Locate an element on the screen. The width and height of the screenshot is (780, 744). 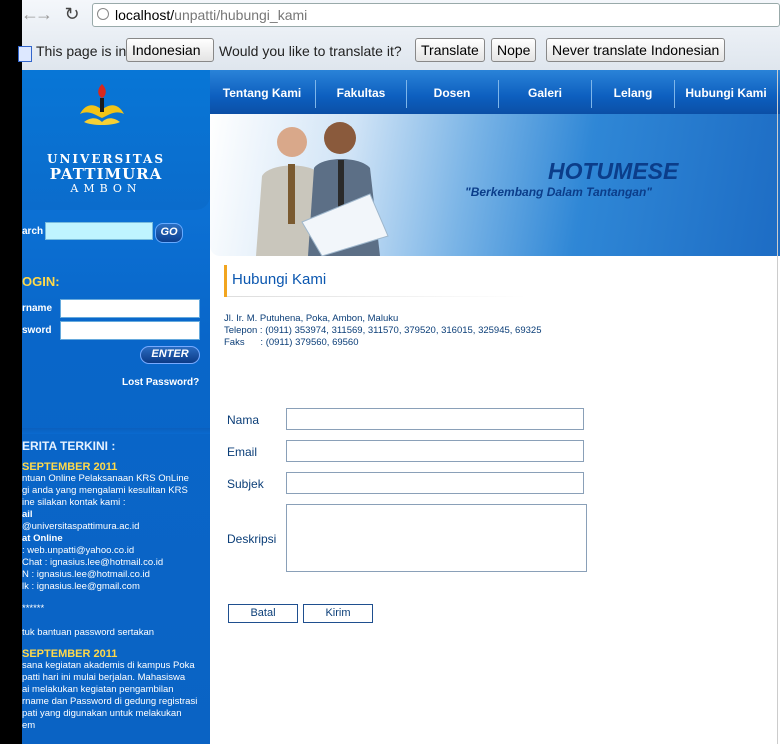
translate-prefix: This page is in is located at coordinates (81, 51).